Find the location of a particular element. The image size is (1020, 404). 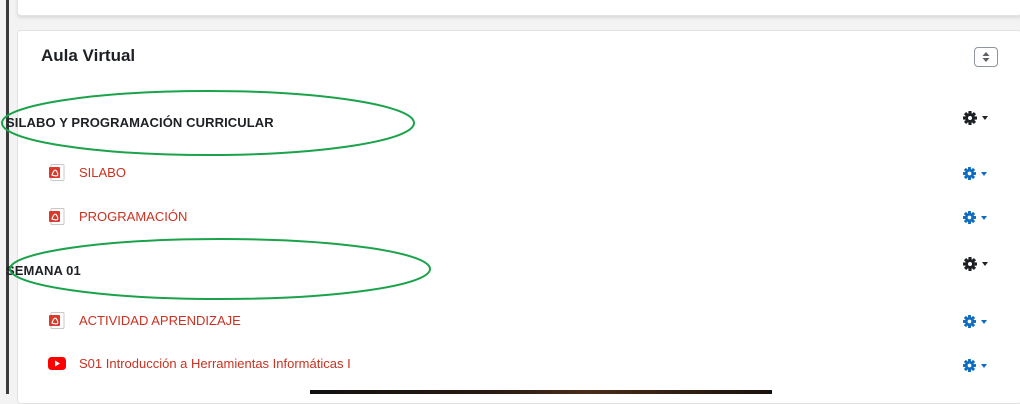

activity-actividad-aprendizaje: ACTIVIDAD APRENDIZAJE is located at coordinates (144, 320).